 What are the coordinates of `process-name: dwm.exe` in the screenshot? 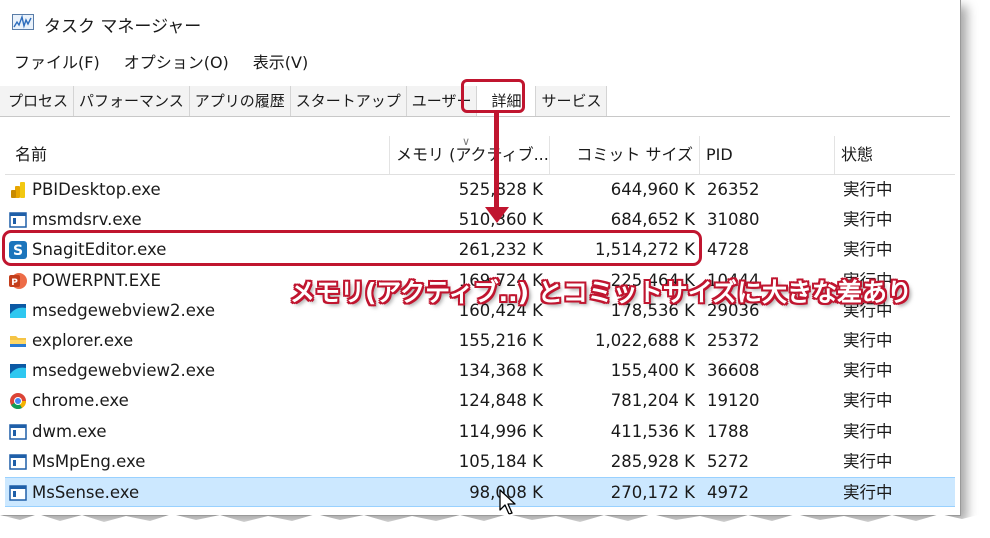 It's located at (69, 431).